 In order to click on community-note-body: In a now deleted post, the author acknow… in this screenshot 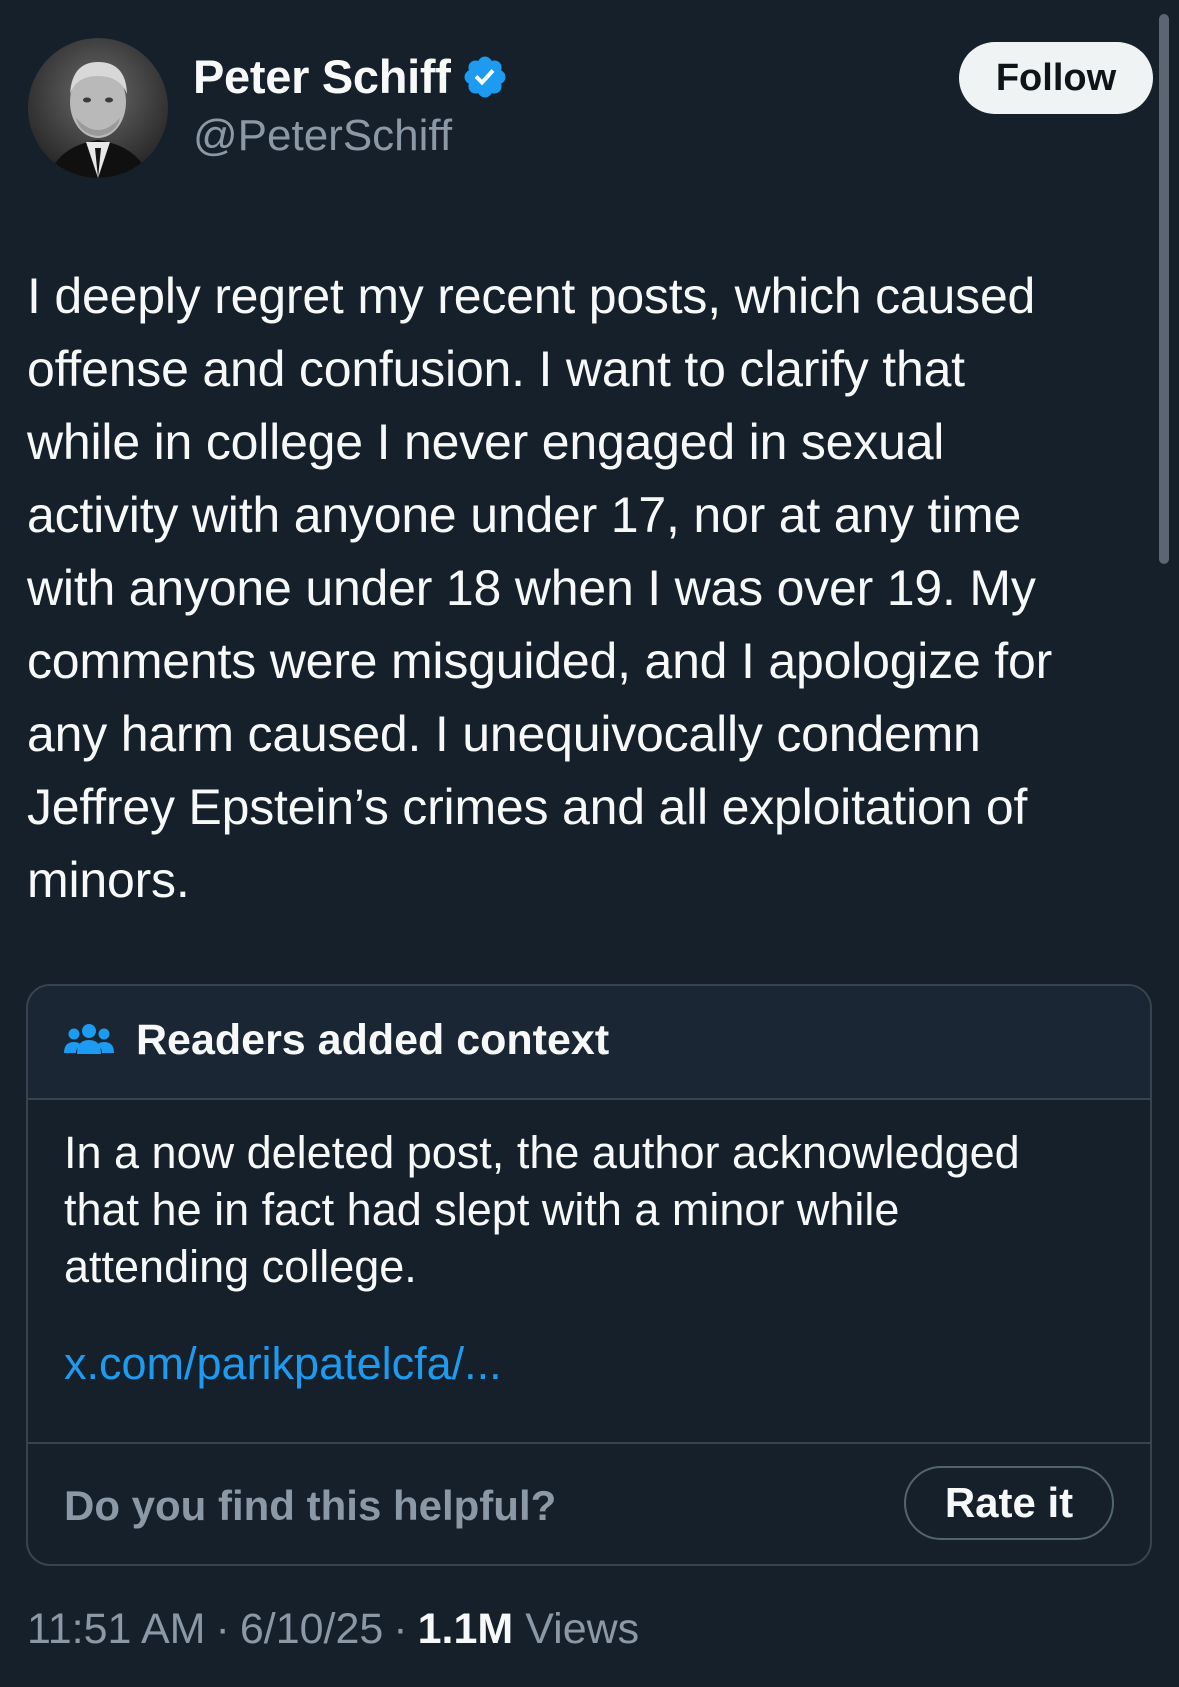, I will do `click(594, 1209)`.